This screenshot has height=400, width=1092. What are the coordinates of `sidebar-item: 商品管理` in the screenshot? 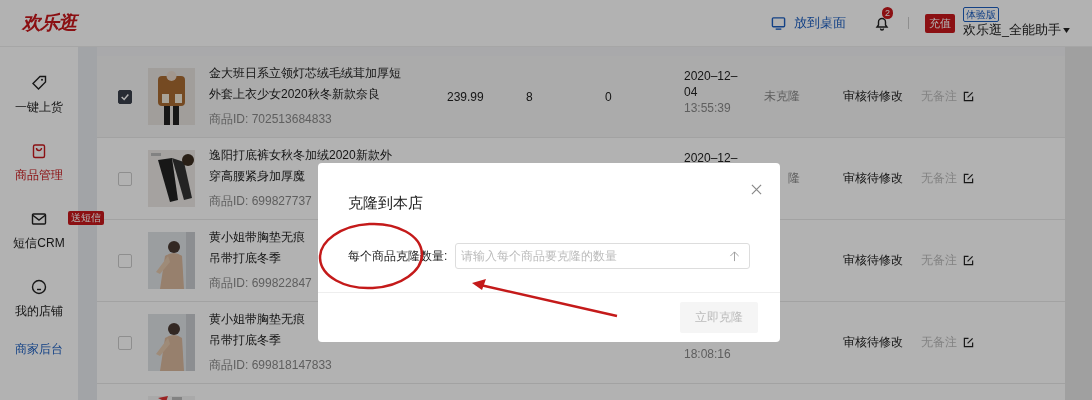 It's located at (39, 163).